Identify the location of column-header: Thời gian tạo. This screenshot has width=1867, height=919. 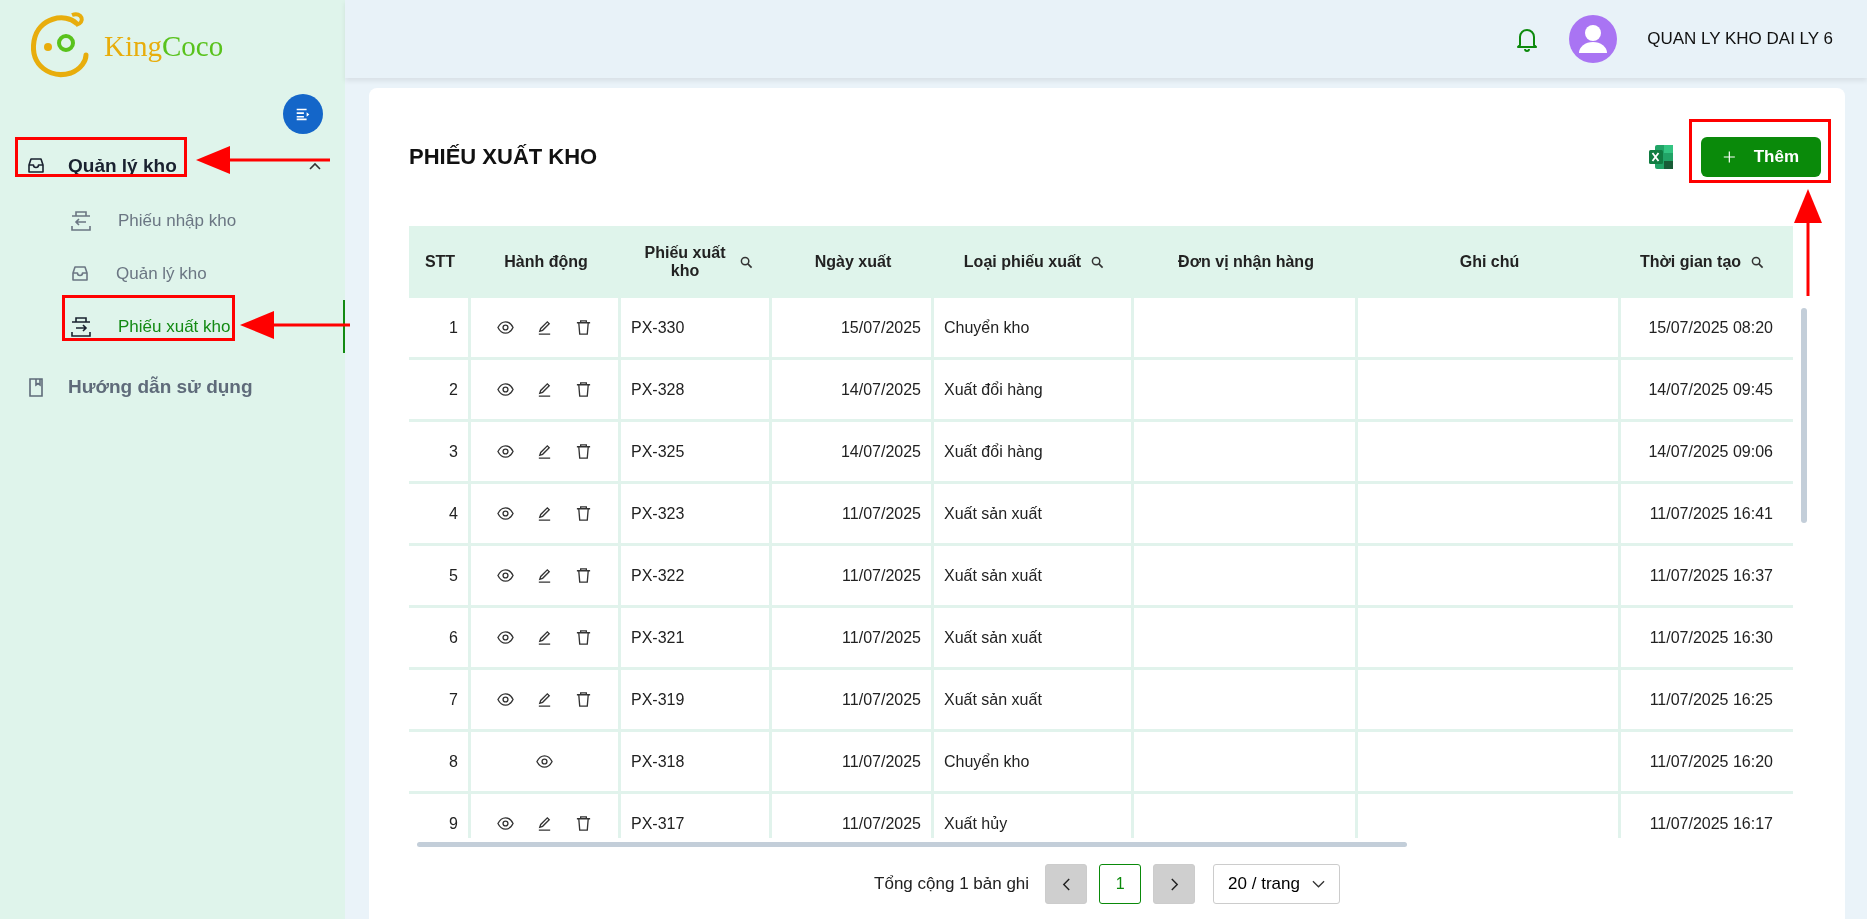
(1702, 262).